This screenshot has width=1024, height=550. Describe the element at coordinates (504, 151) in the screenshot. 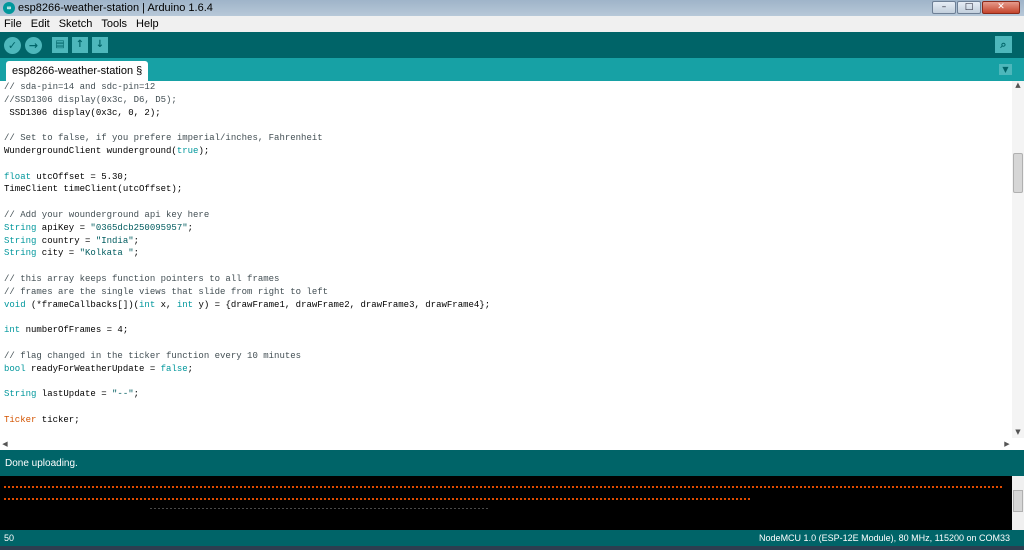

I see `code-line: WundergroundClient wunderground(true);` at that location.